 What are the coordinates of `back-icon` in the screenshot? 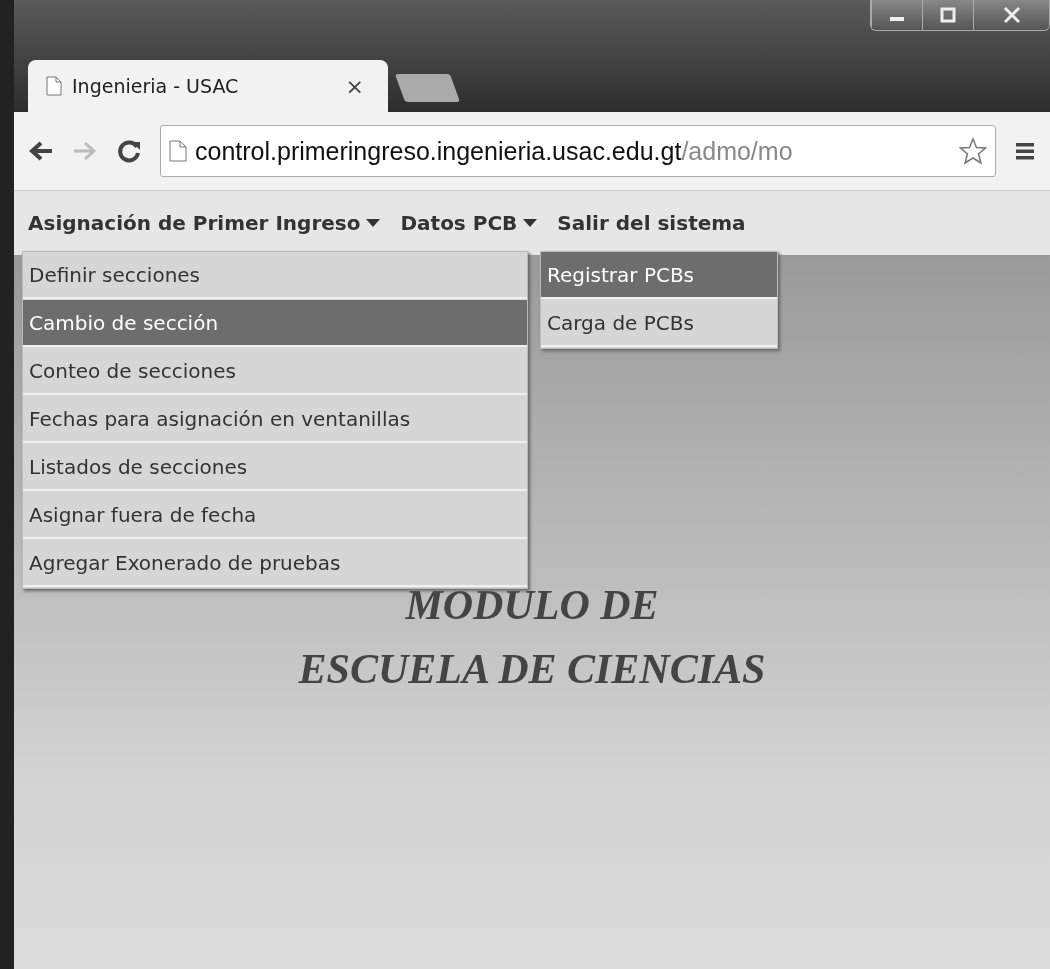 It's located at (41, 151).